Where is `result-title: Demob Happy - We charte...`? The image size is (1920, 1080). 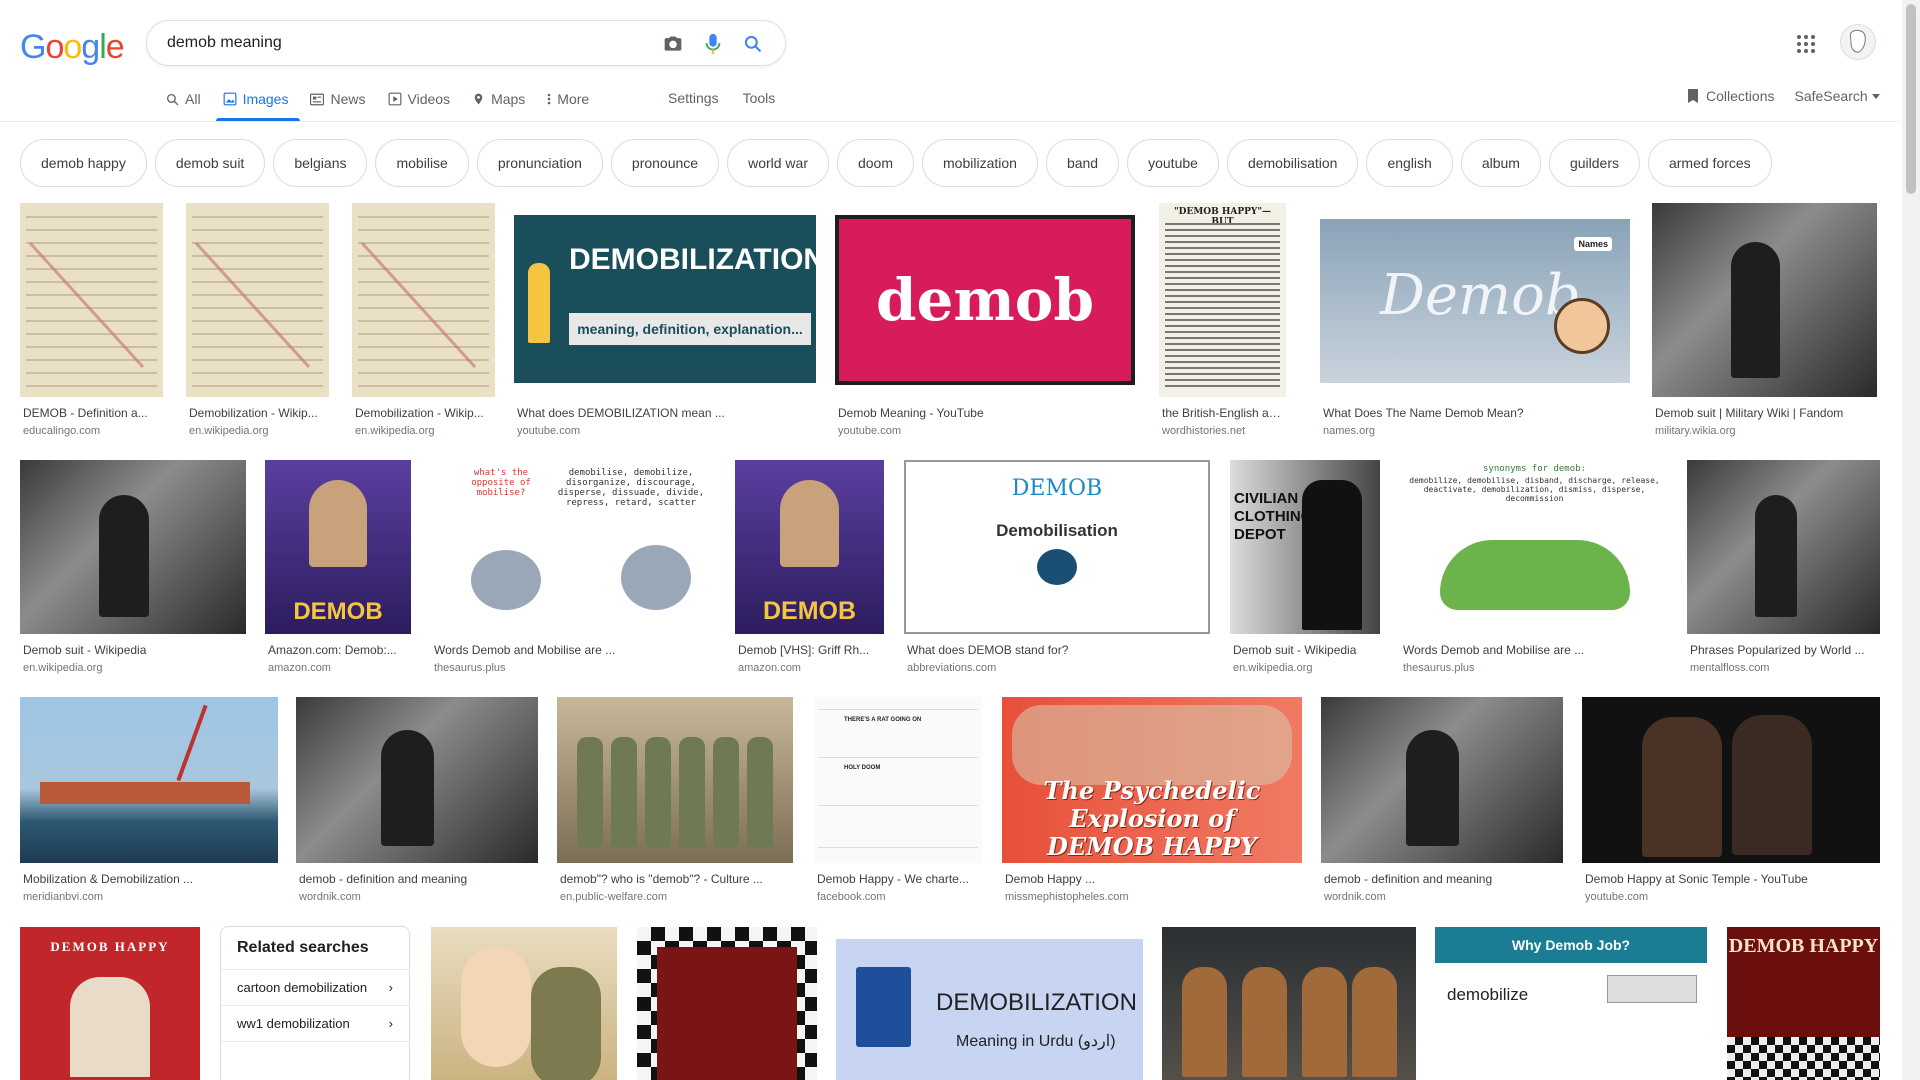 result-title: Demob Happy - We charte... is located at coordinates (899, 879).